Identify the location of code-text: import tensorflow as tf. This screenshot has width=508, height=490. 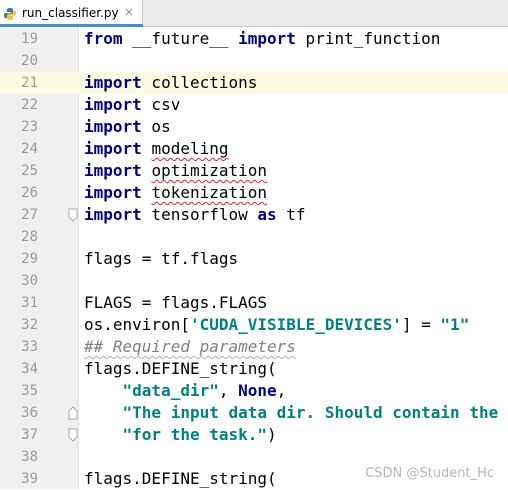
(195, 215).